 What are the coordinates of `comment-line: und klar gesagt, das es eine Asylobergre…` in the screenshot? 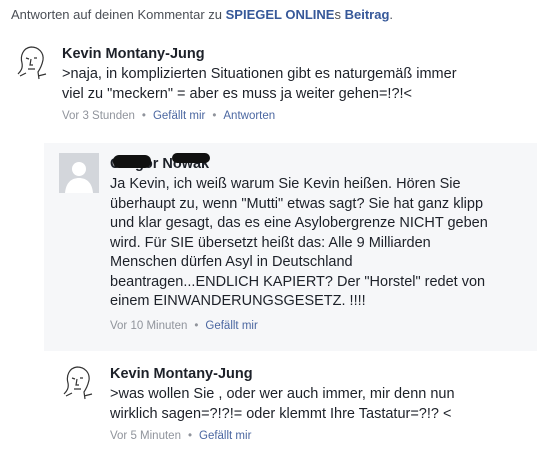 It's located at (299, 223).